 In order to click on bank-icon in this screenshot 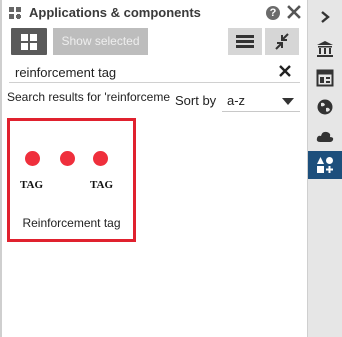, I will do `click(325, 49)`.